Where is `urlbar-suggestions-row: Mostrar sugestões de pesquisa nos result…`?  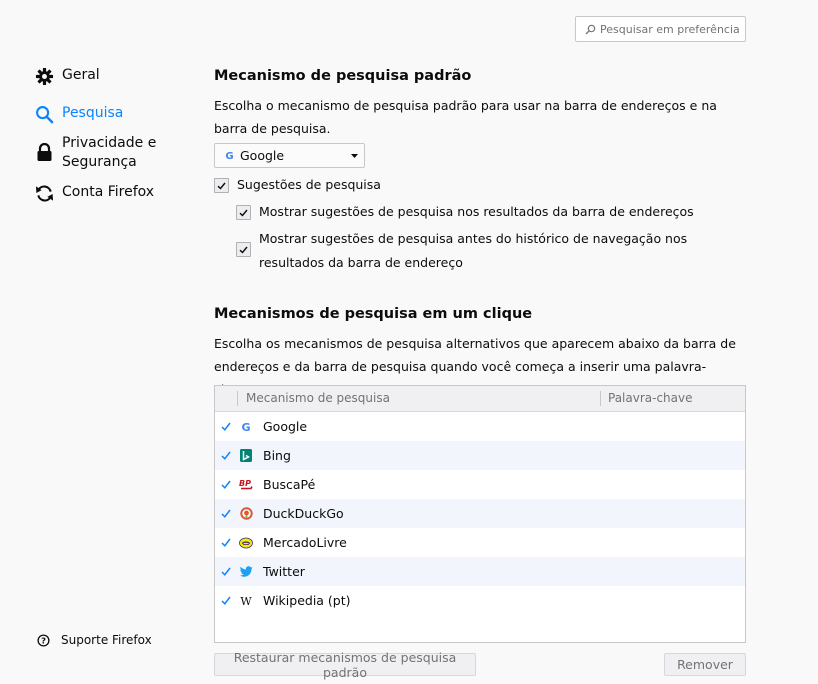 urlbar-suggestions-row: Mostrar sugestões de pesquisa nos result… is located at coordinates (465, 212).